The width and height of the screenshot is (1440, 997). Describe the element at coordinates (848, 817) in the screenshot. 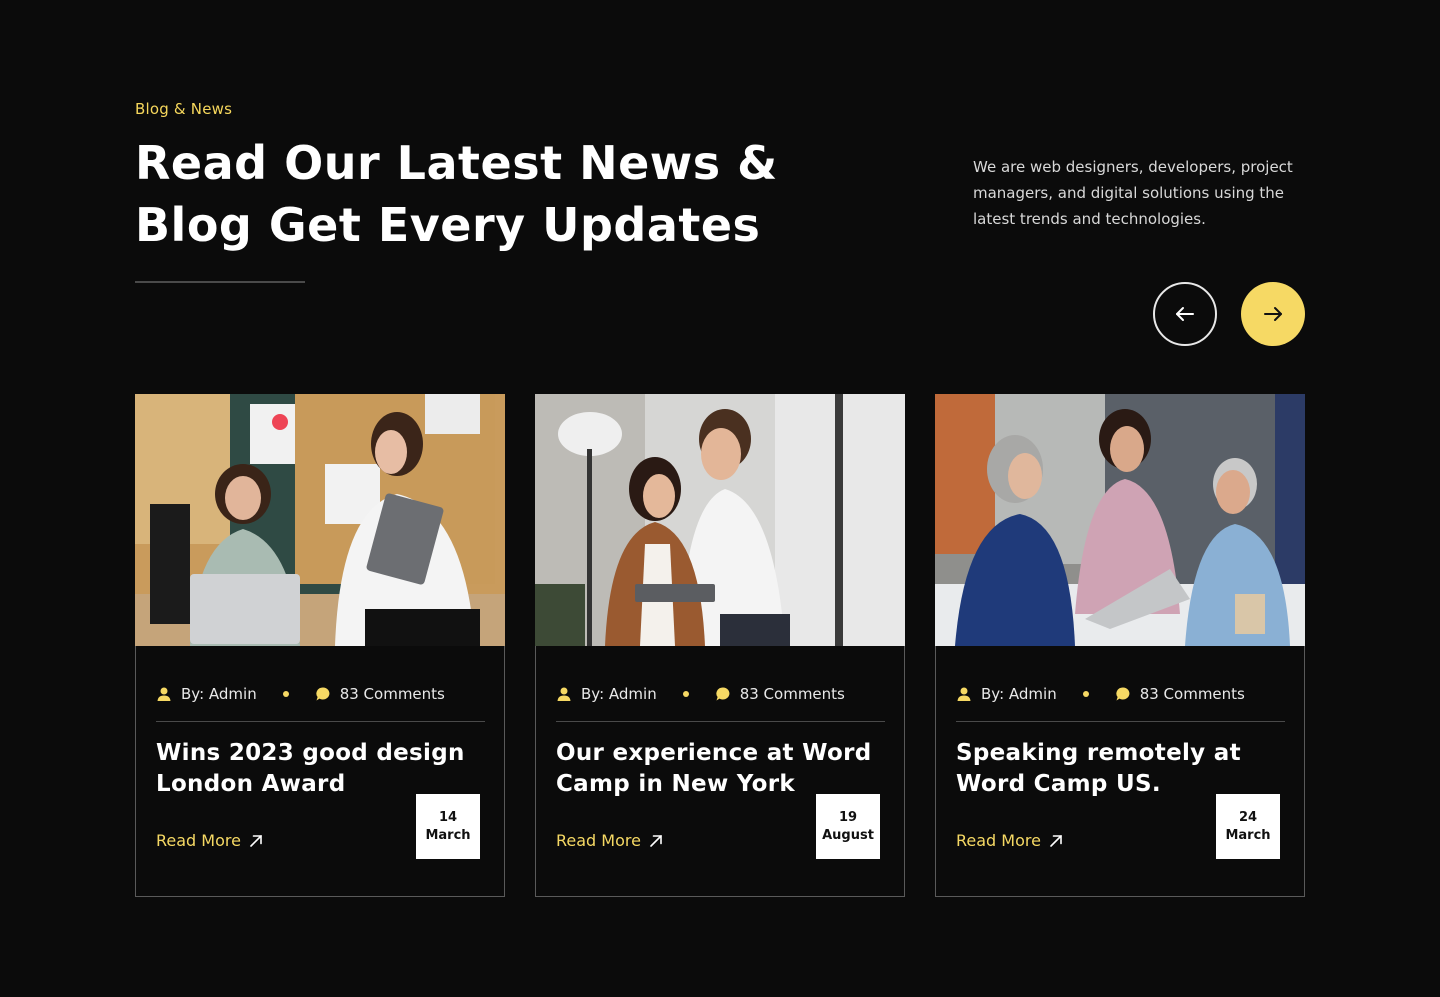

I see `post-date-day: 19` at that location.